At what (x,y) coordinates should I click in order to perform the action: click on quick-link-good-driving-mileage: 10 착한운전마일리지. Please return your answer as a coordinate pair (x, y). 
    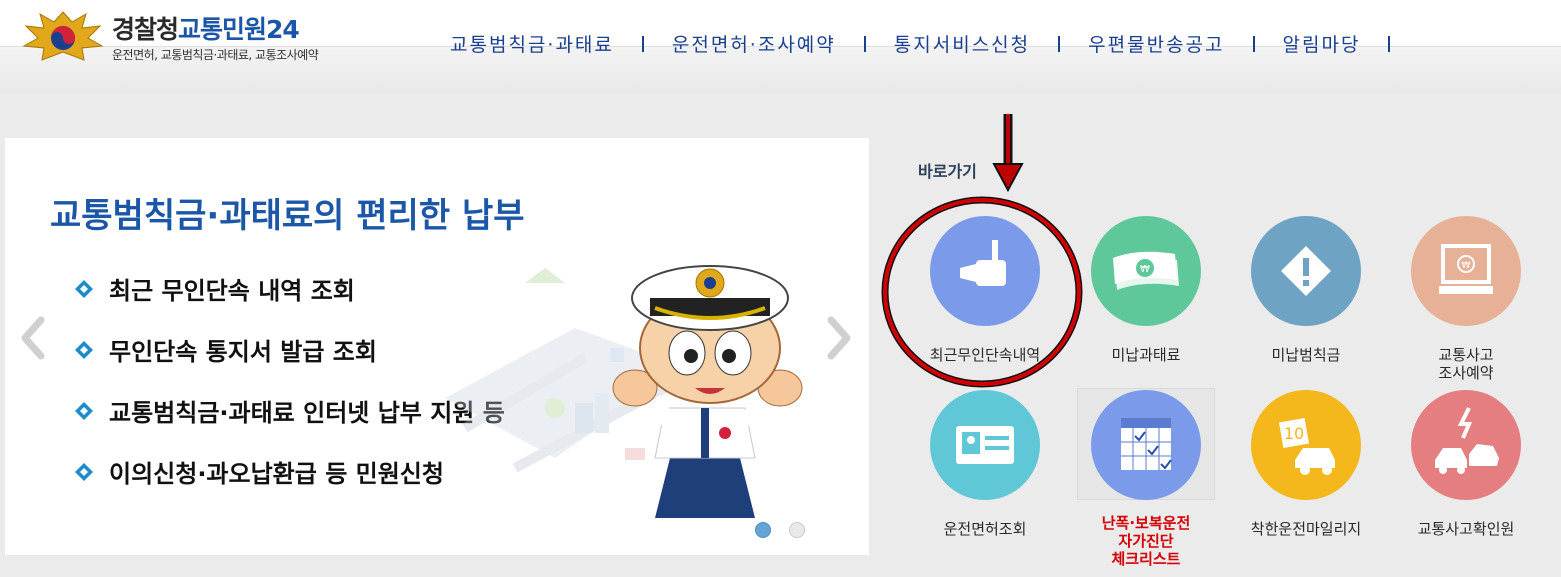
    Looking at the image, I should click on (1306, 464).